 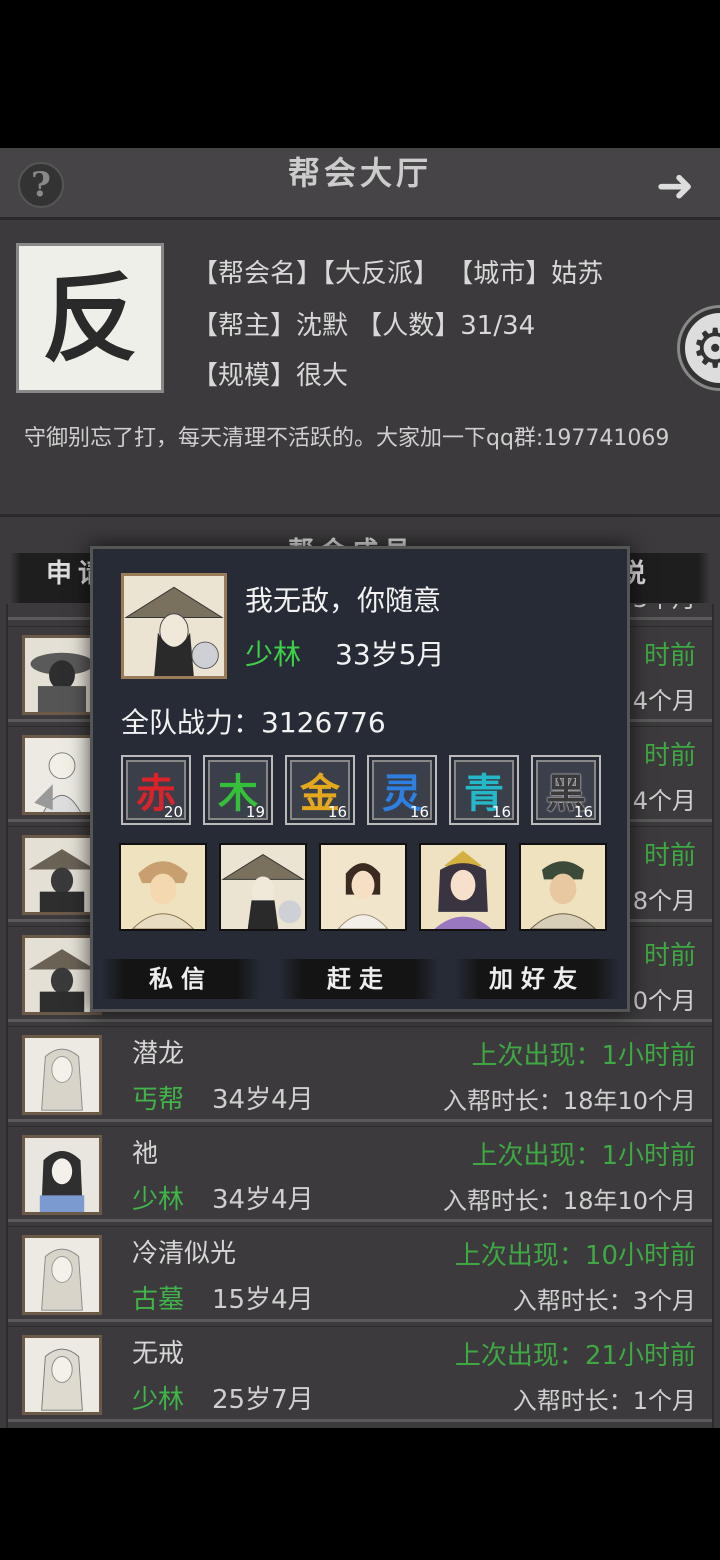 What do you see at coordinates (604, 1401) in the screenshot?
I see `member-duration: 入帮时长：1个月` at bounding box center [604, 1401].